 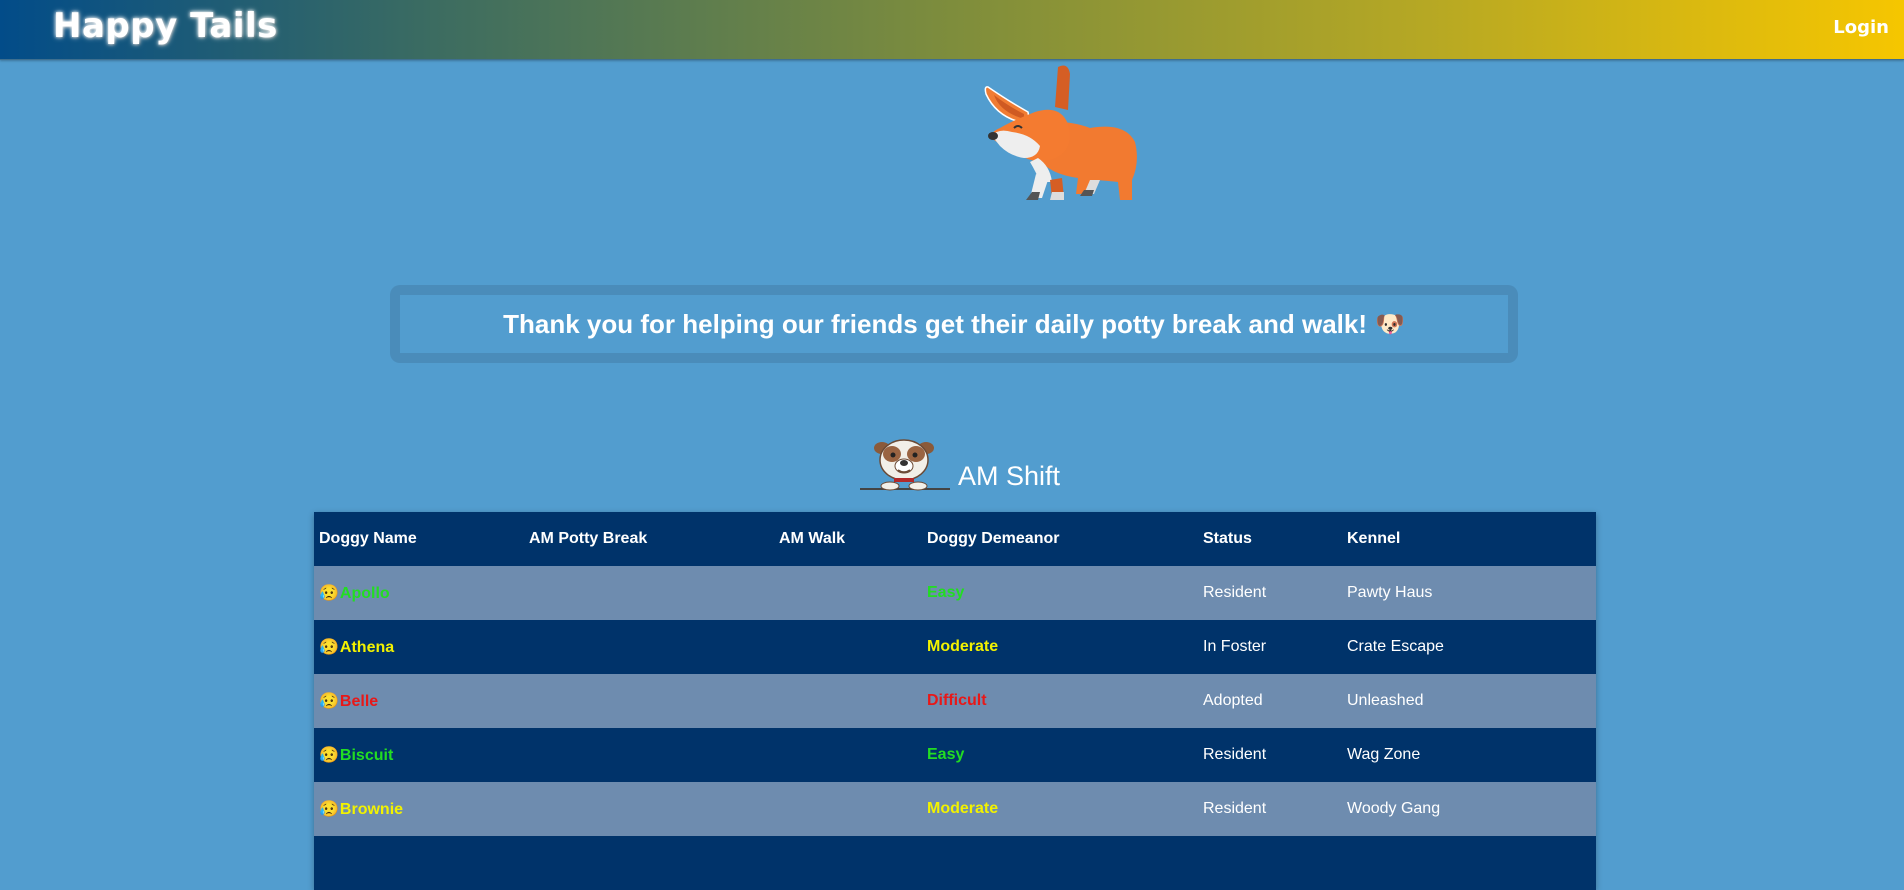 What do you see at coordinates (1861, 27) in the screenshot?
I see `login-link: Login` at bounding box center [1861, 27].